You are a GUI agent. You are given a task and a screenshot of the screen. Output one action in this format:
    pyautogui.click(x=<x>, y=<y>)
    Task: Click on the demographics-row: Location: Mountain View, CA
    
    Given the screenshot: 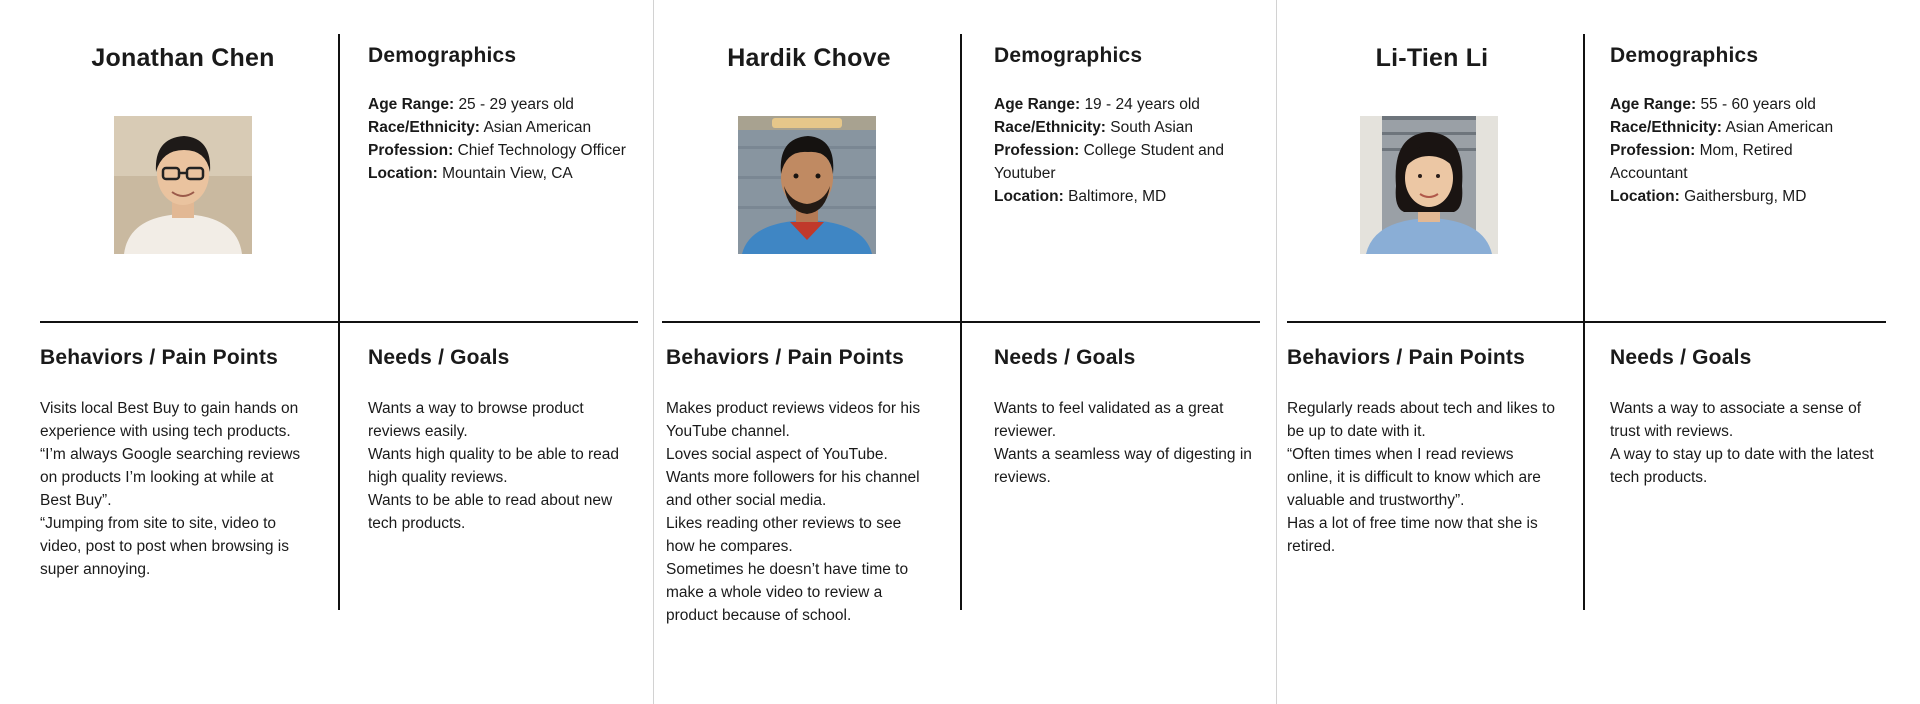 What is the action you would take?
    pyautogui.click(x=518, y=173)
    